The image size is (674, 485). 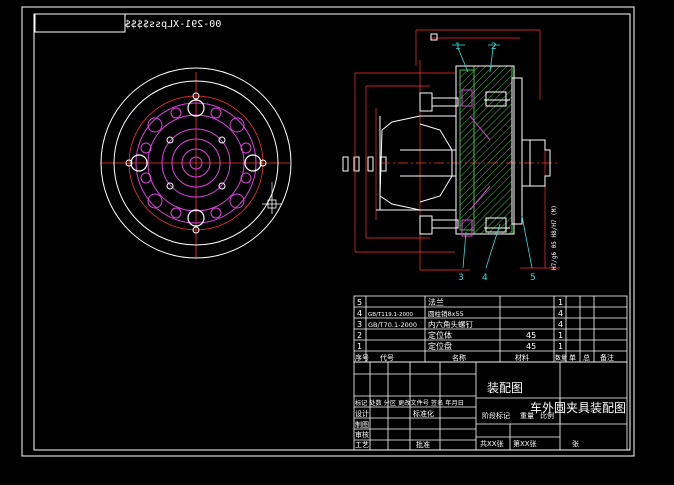 I want to click on parts-row-3-name: 内六角头螺钉, so click(x=450, y=324).